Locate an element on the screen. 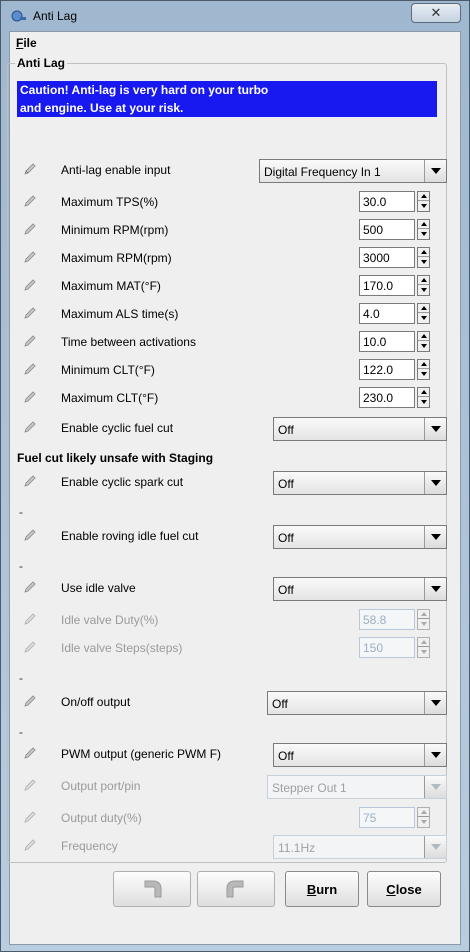 The height and width of the screenshot is (952, 470). cyclic-spark-cut-select: Off is located at coordinates (360, 483).